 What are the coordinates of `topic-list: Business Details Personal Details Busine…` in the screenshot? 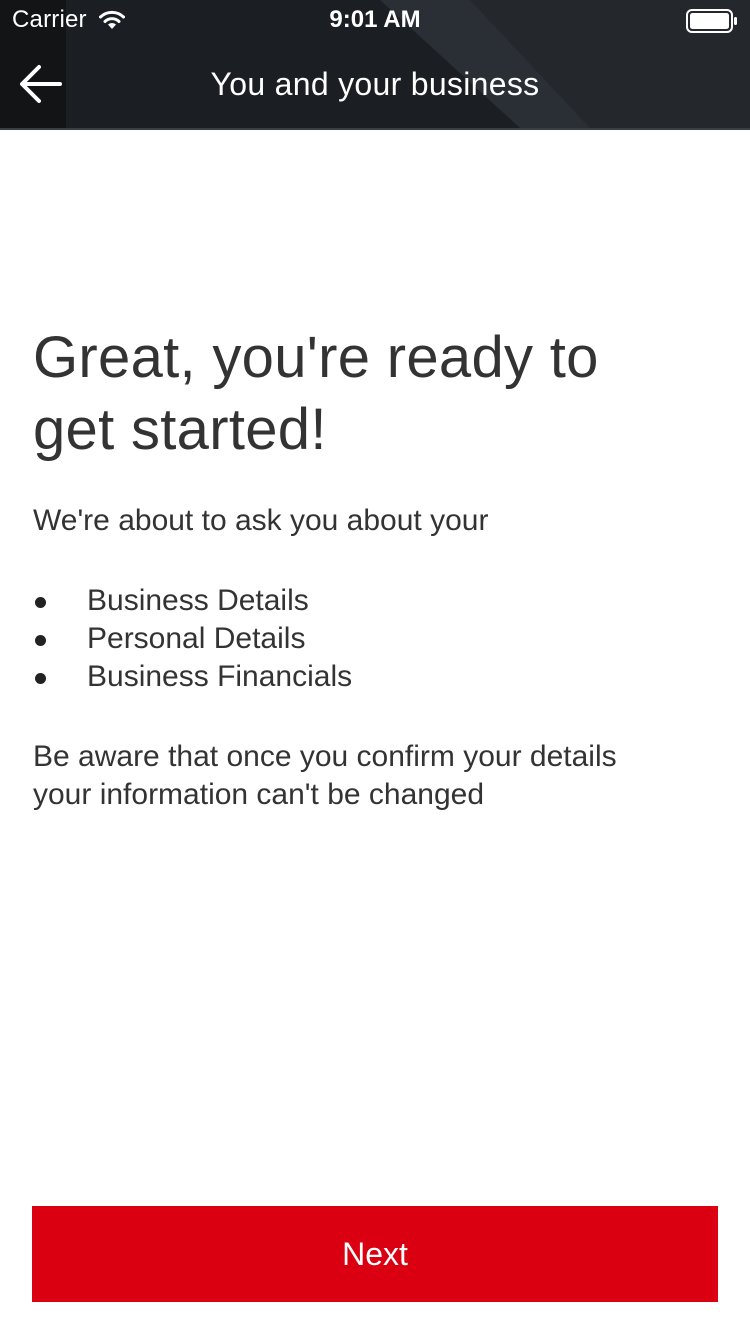 It's located at (378, 639).